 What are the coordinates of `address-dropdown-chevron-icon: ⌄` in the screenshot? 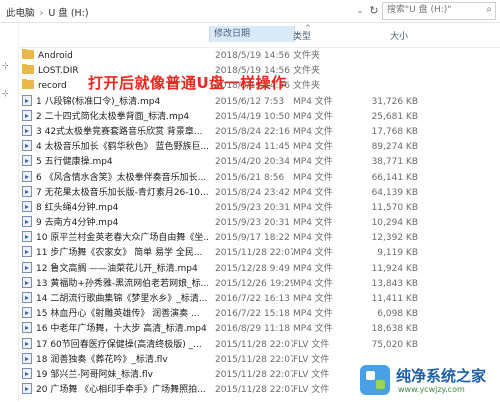 It's located at (360, 10).